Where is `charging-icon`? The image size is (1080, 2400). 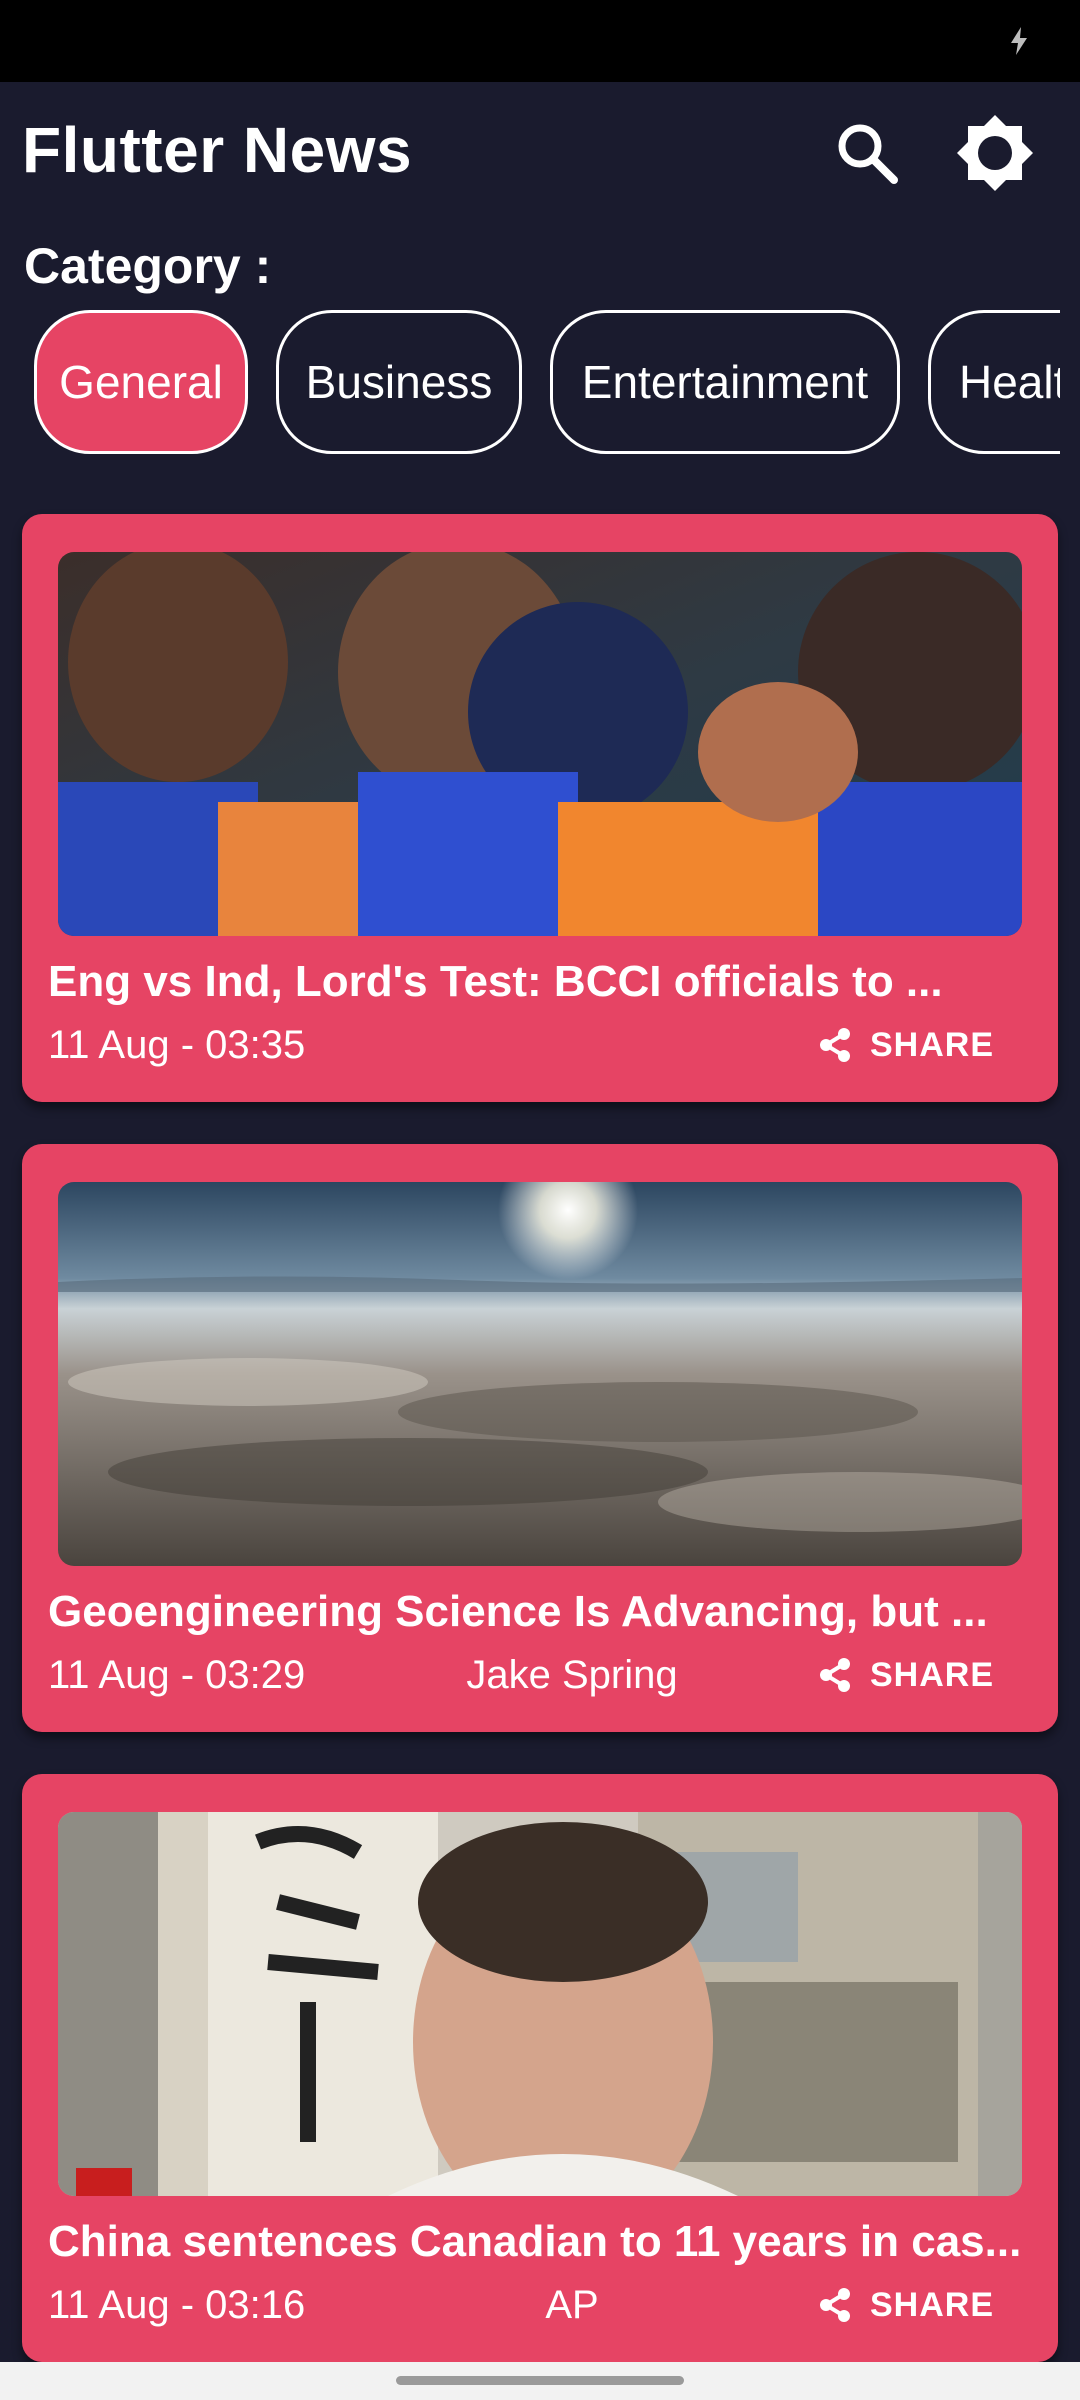 charging-icon is located at coordinates (1019, 41).